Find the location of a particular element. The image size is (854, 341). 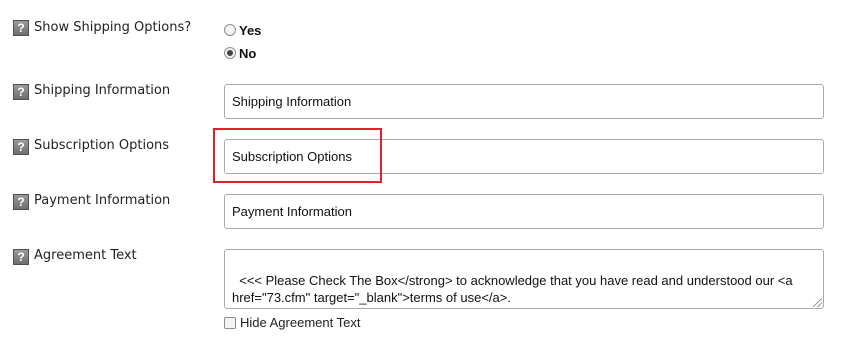

shipping-options-label: Show Shipping Options? is located at coordinates (113, 27).